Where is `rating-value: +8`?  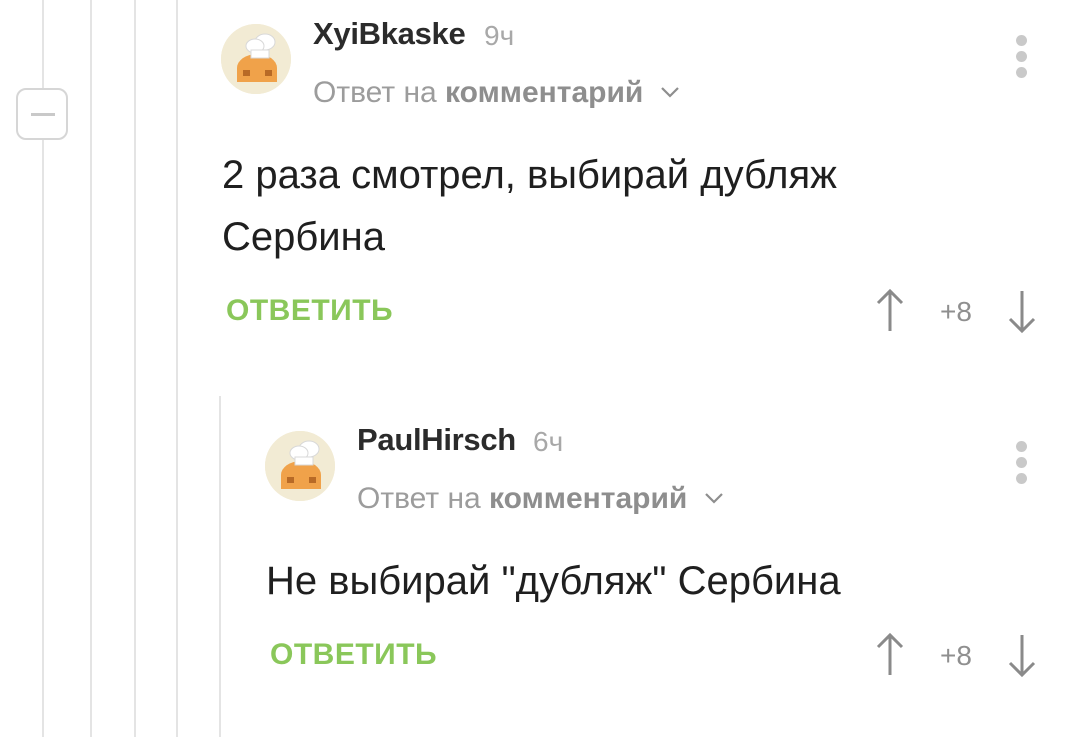
rating-value: +8 is located at coordinates (956, 655).